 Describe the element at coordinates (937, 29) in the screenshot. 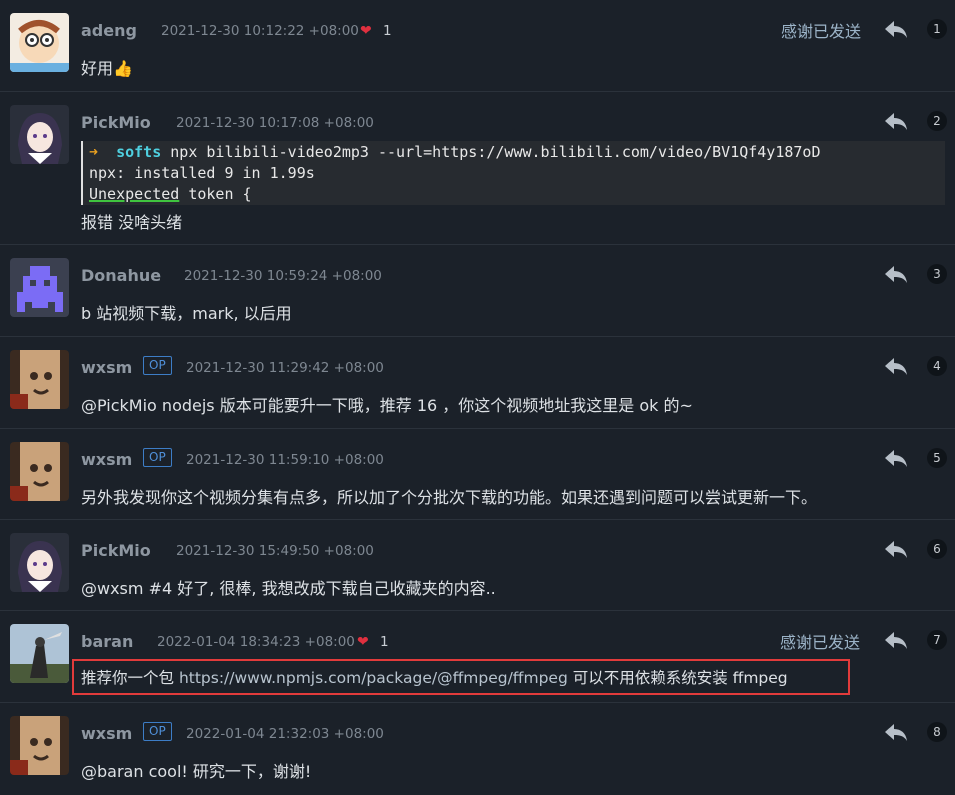

I see `reply-number: 1` at that location.